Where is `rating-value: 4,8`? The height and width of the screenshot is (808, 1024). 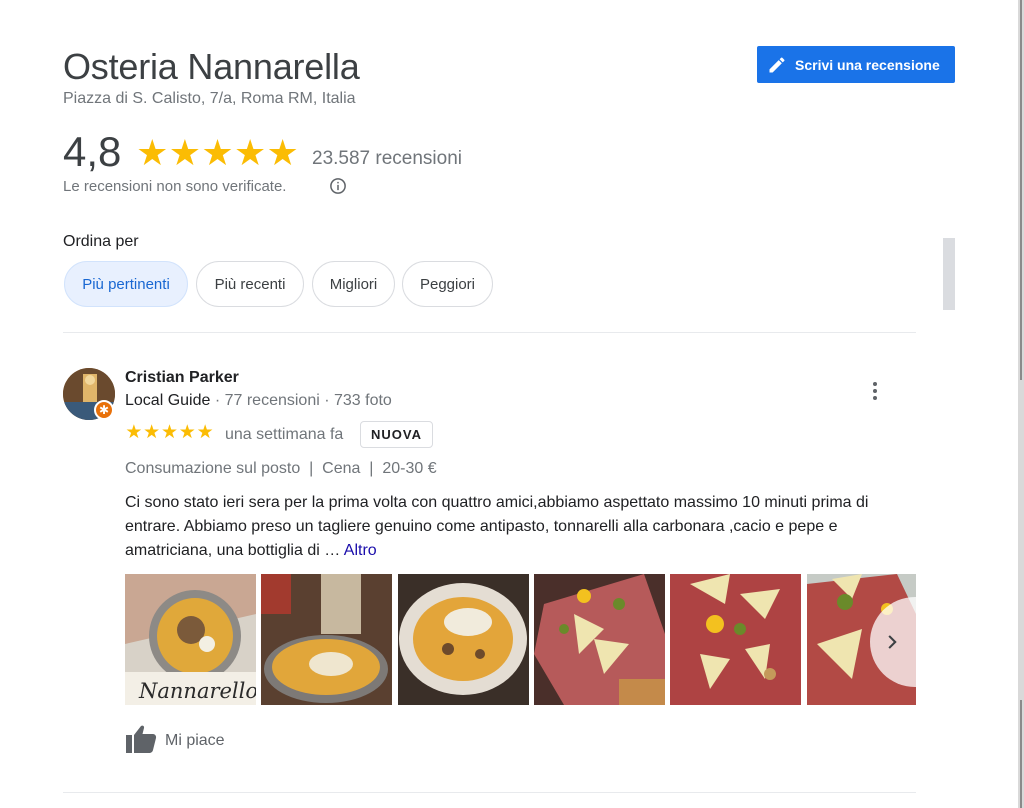
rating-value: 4,8 is located at coordinates (92, 151).